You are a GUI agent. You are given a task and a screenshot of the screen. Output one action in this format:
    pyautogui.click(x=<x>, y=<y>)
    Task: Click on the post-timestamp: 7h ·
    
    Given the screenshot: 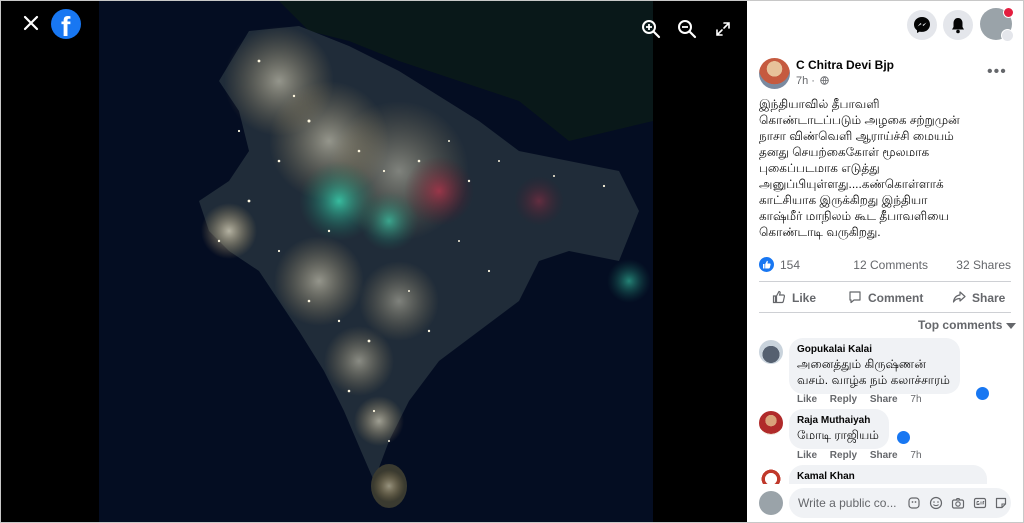 What is the action you would take?
    pyautogui.click(x=812, y=81)
    